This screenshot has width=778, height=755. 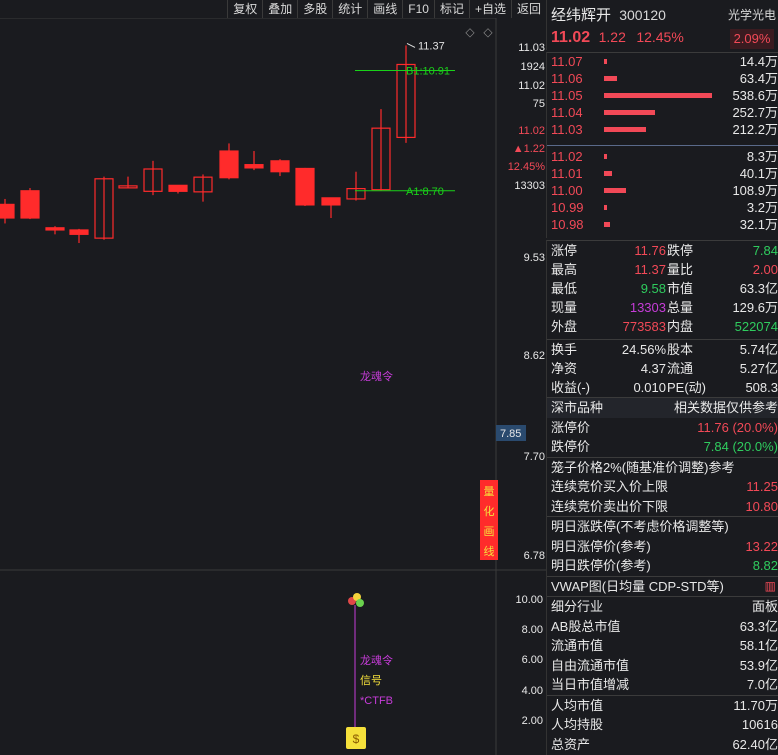 What do you see at coordinates (571, 37) in the screenshot?
I see `current-price: 11.02` at bounding box center [571, 37].